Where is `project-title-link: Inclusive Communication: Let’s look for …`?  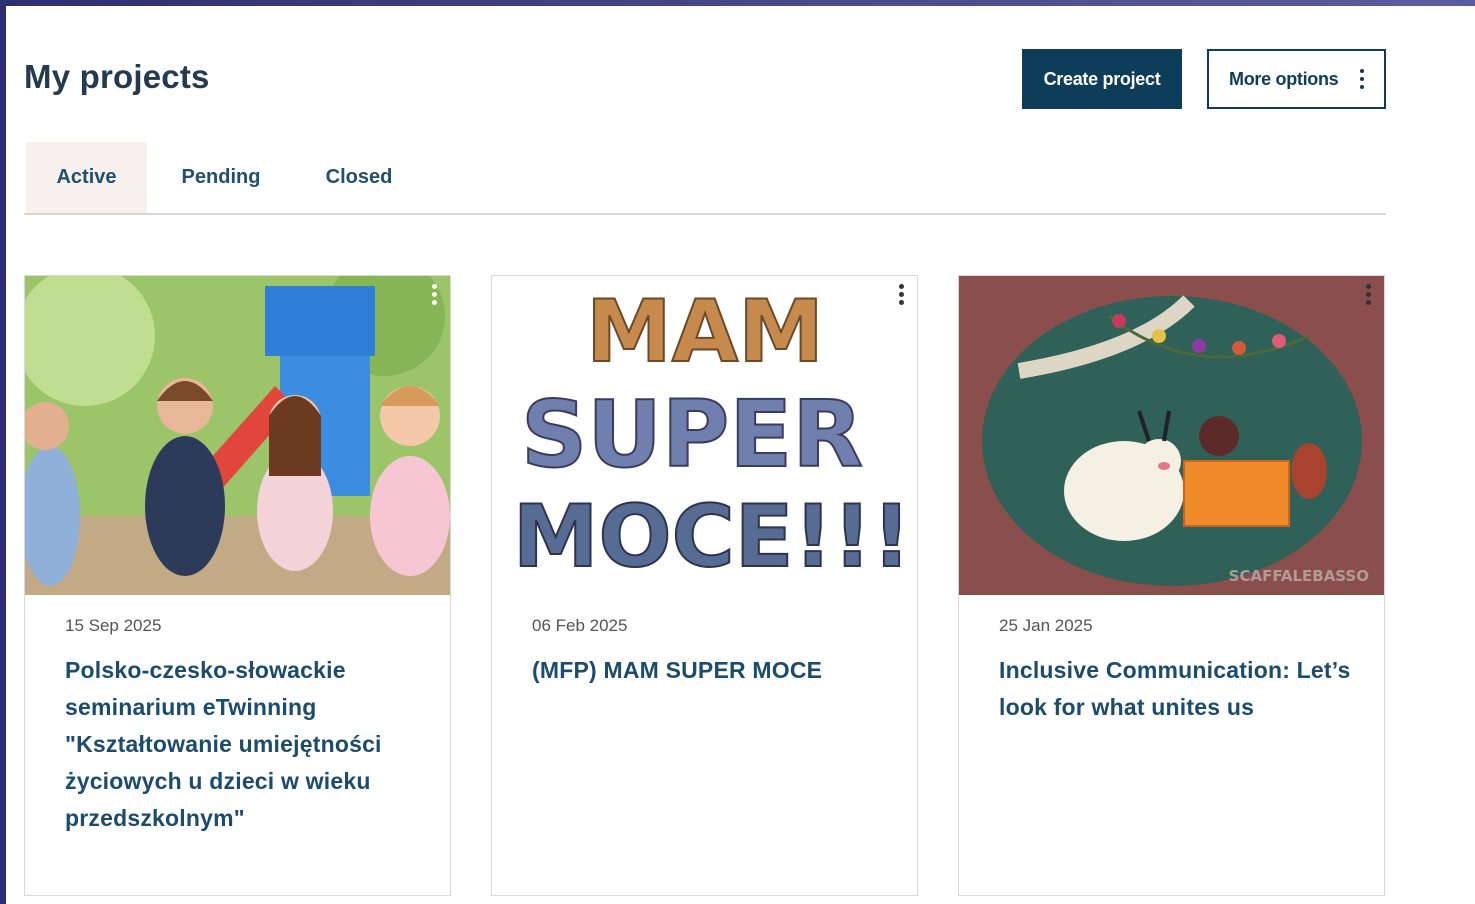
project-title-link: Inclusive Communication: Let’s look for … is located at coordinates (1179, 689).